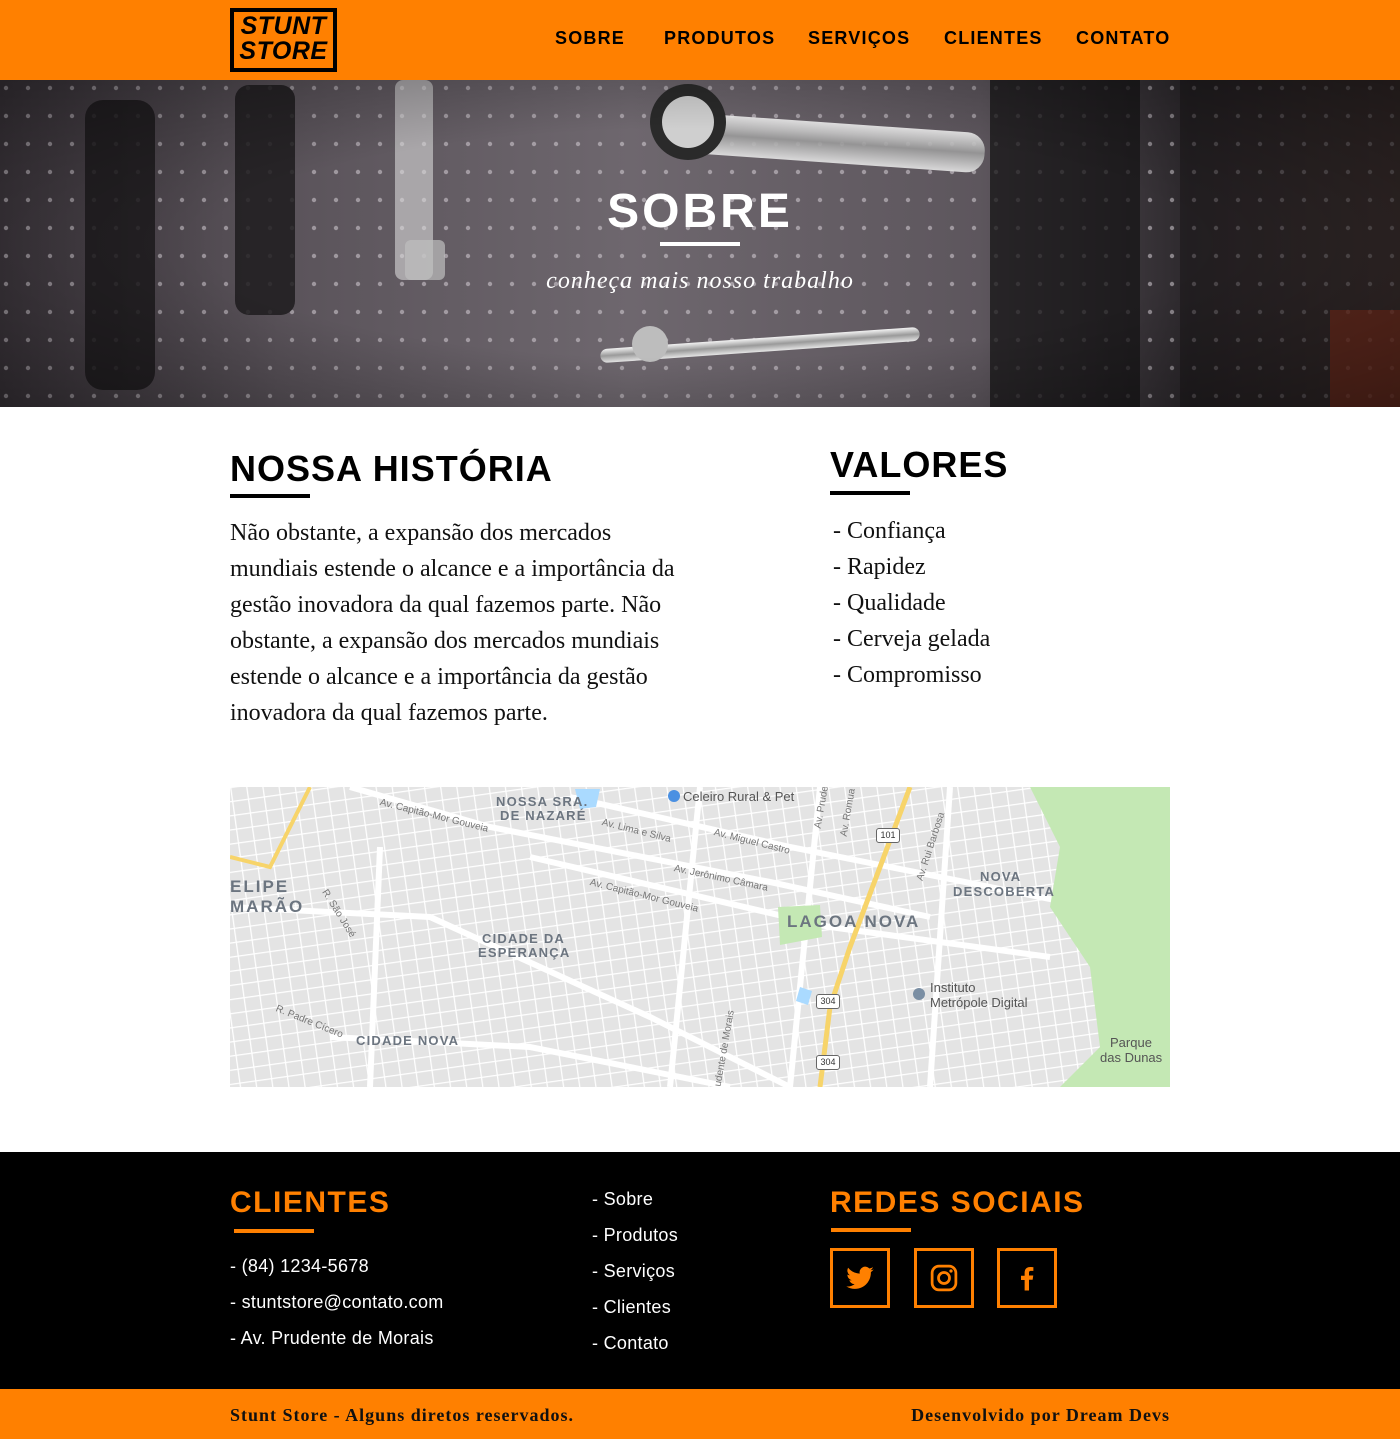  Describe the element at coordinates (270, 496) in the screenshot. I see `history-heading-underline` at that location.